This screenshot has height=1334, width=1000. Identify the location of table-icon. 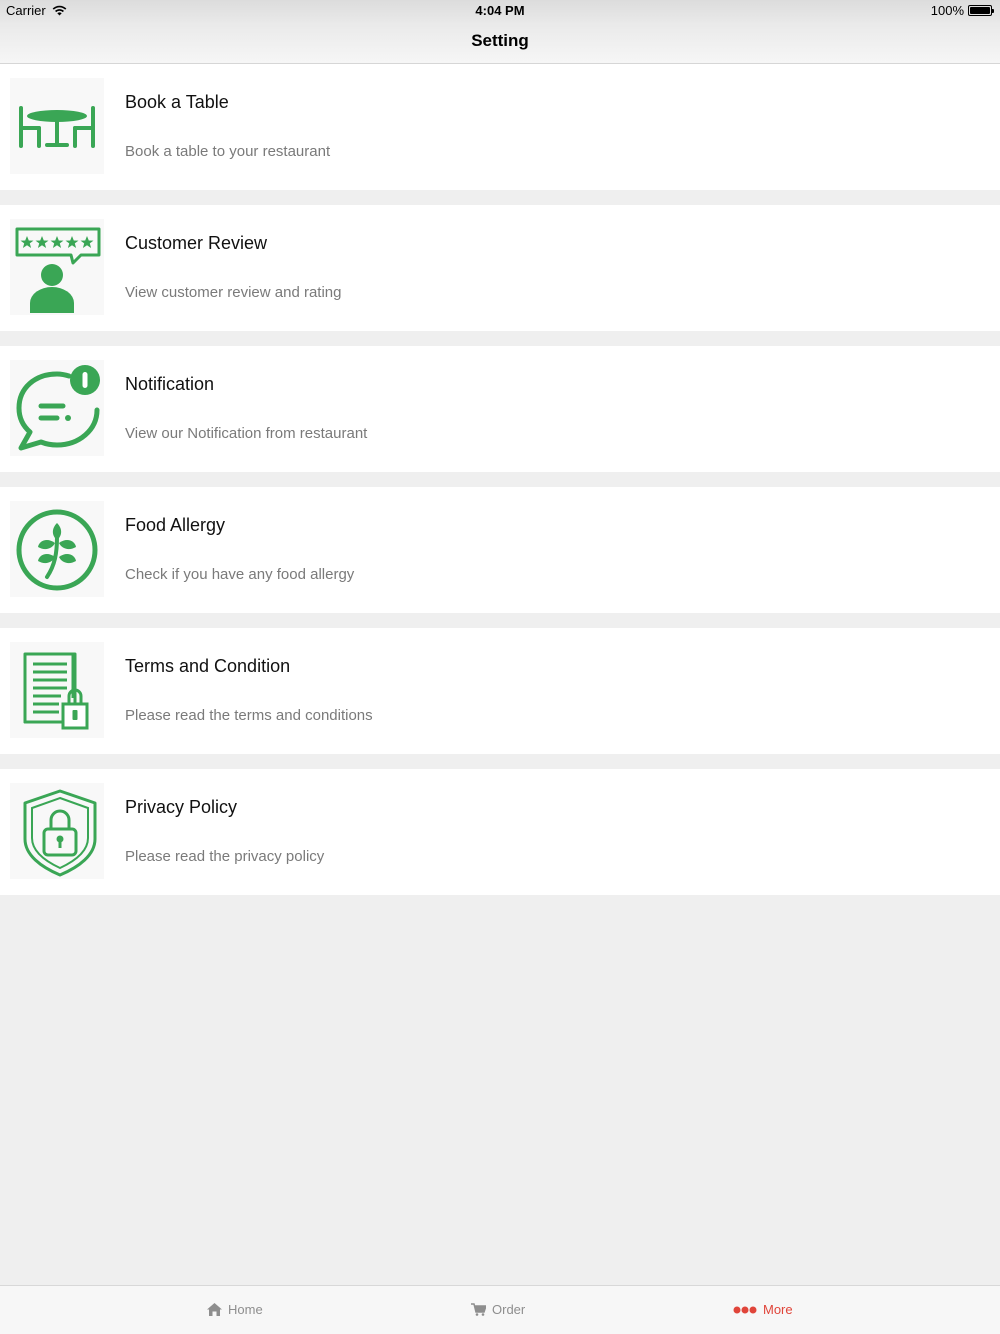
(57, 126).